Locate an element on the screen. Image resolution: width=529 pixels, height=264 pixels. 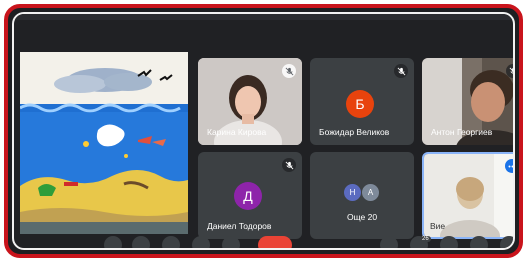
more-options-icon is located at coordinates (509, 166).